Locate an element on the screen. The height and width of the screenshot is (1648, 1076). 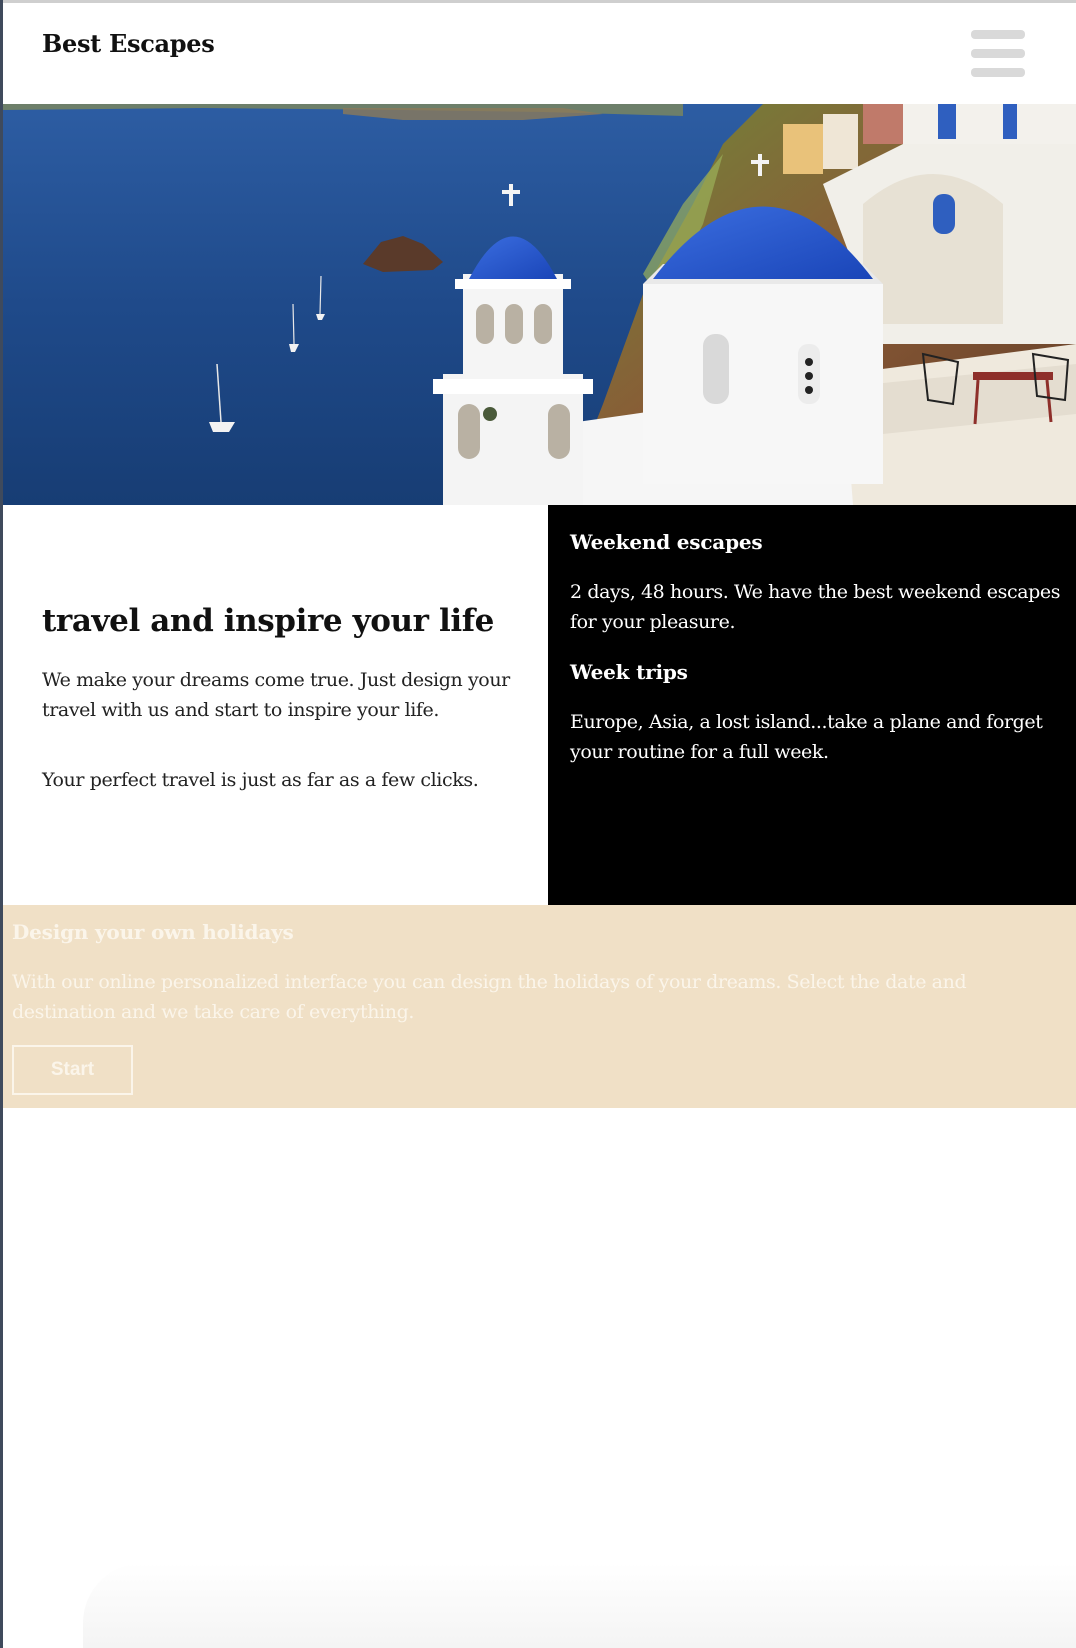
start-button: Start is located at coordinates (72, 1070).